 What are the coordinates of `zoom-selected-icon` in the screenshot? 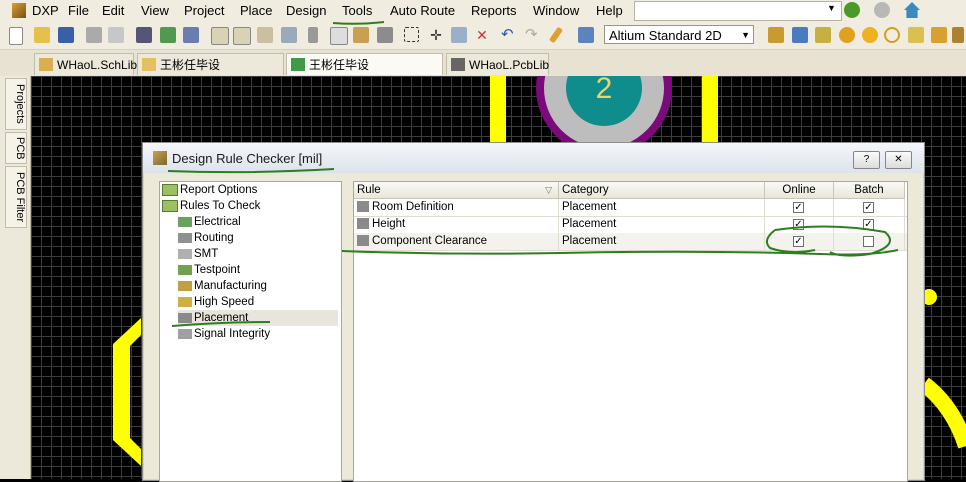 It's located at (265, 35).